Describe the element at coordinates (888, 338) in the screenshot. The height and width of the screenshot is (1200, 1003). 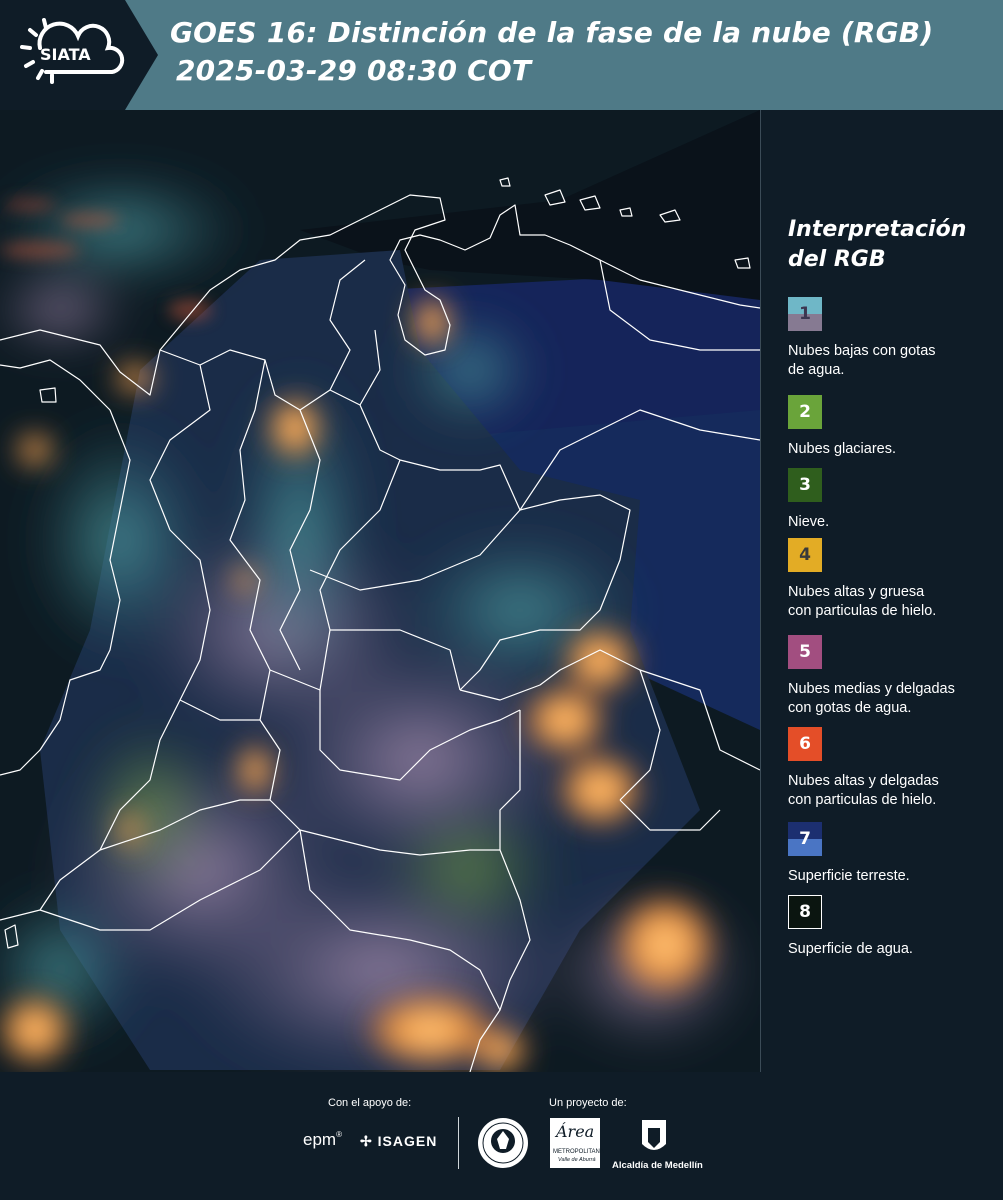
I see `legend-item-1: 1 Nubes bajas con gotas de agua.` at that location.